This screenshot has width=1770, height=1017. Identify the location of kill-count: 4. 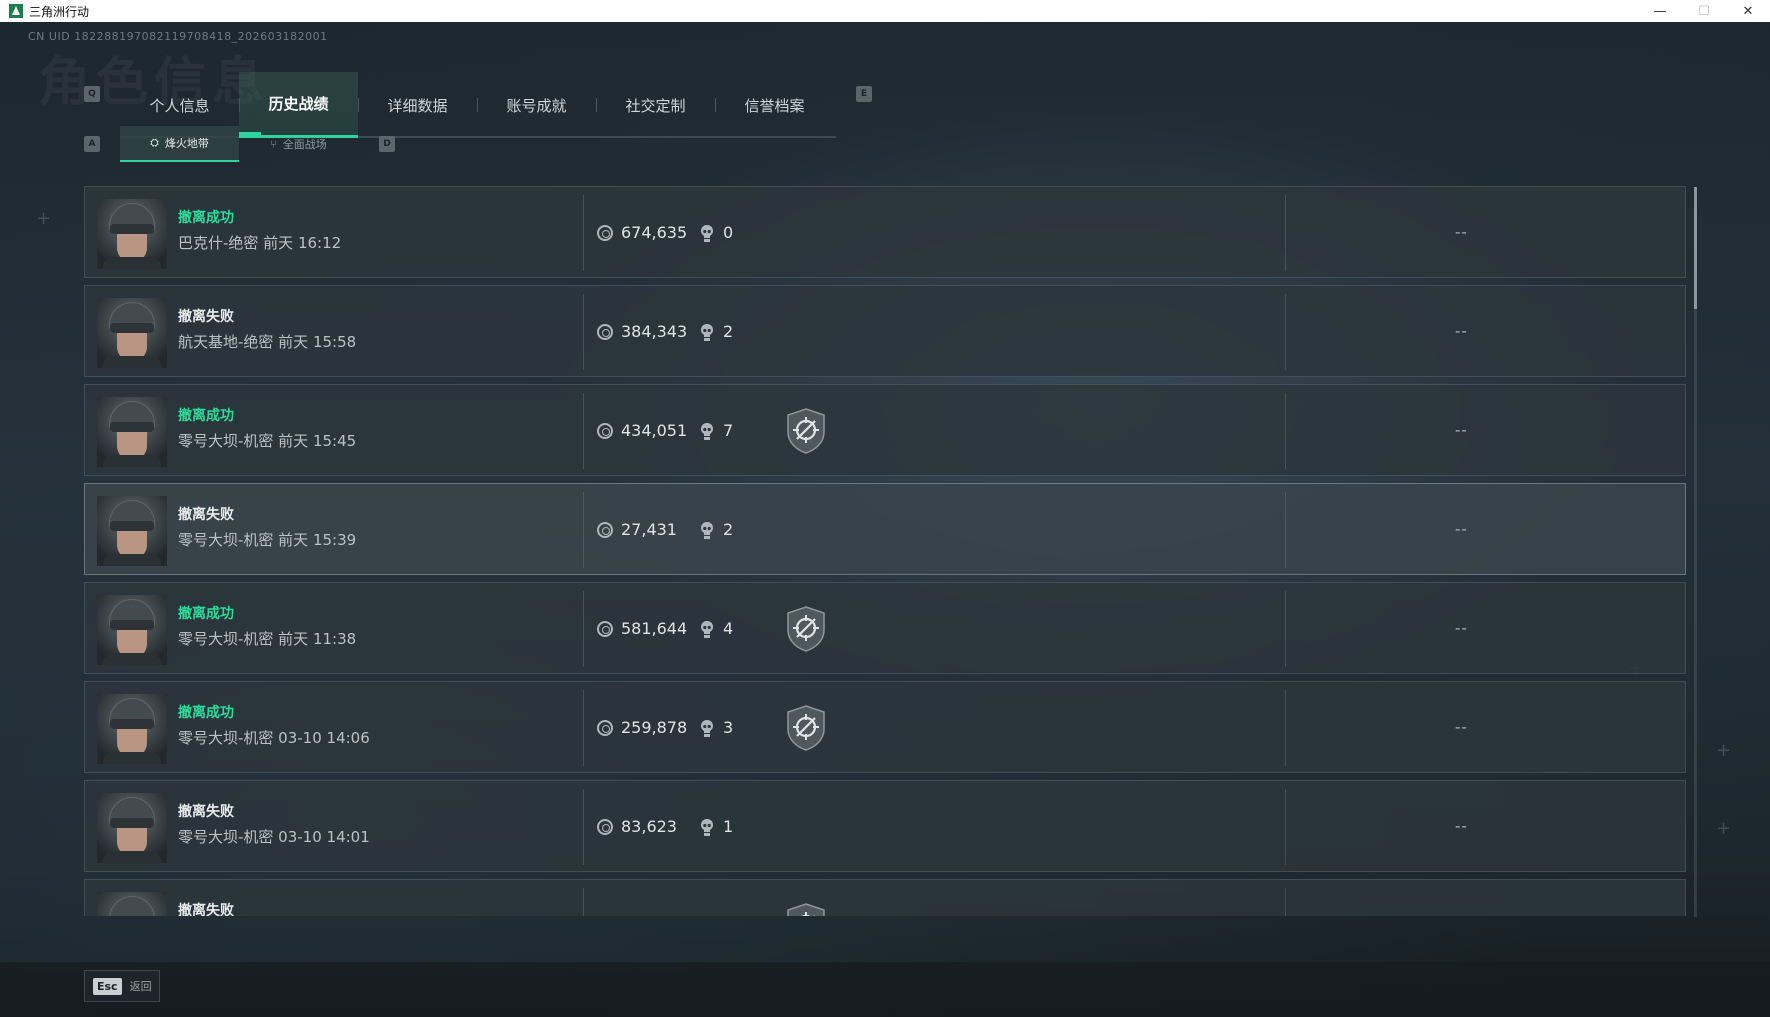
(728, 628).